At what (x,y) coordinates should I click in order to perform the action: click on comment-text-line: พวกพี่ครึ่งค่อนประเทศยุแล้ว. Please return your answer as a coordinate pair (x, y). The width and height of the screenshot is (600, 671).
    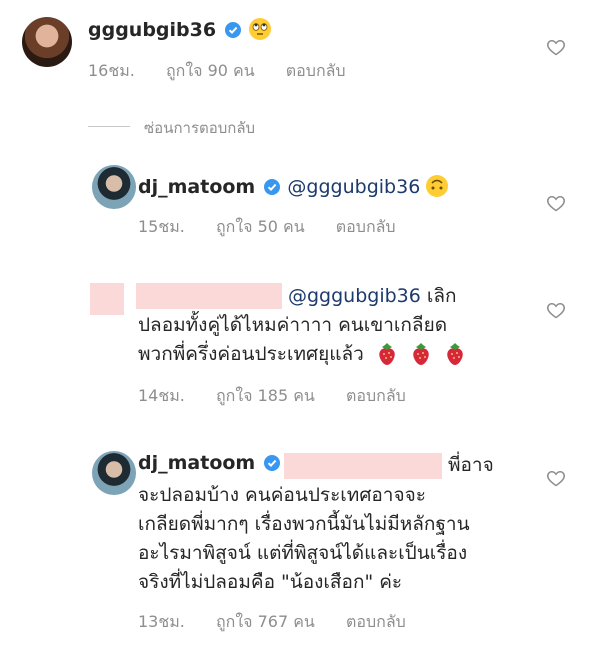
    Looking at the image, I should click on (302, 354).